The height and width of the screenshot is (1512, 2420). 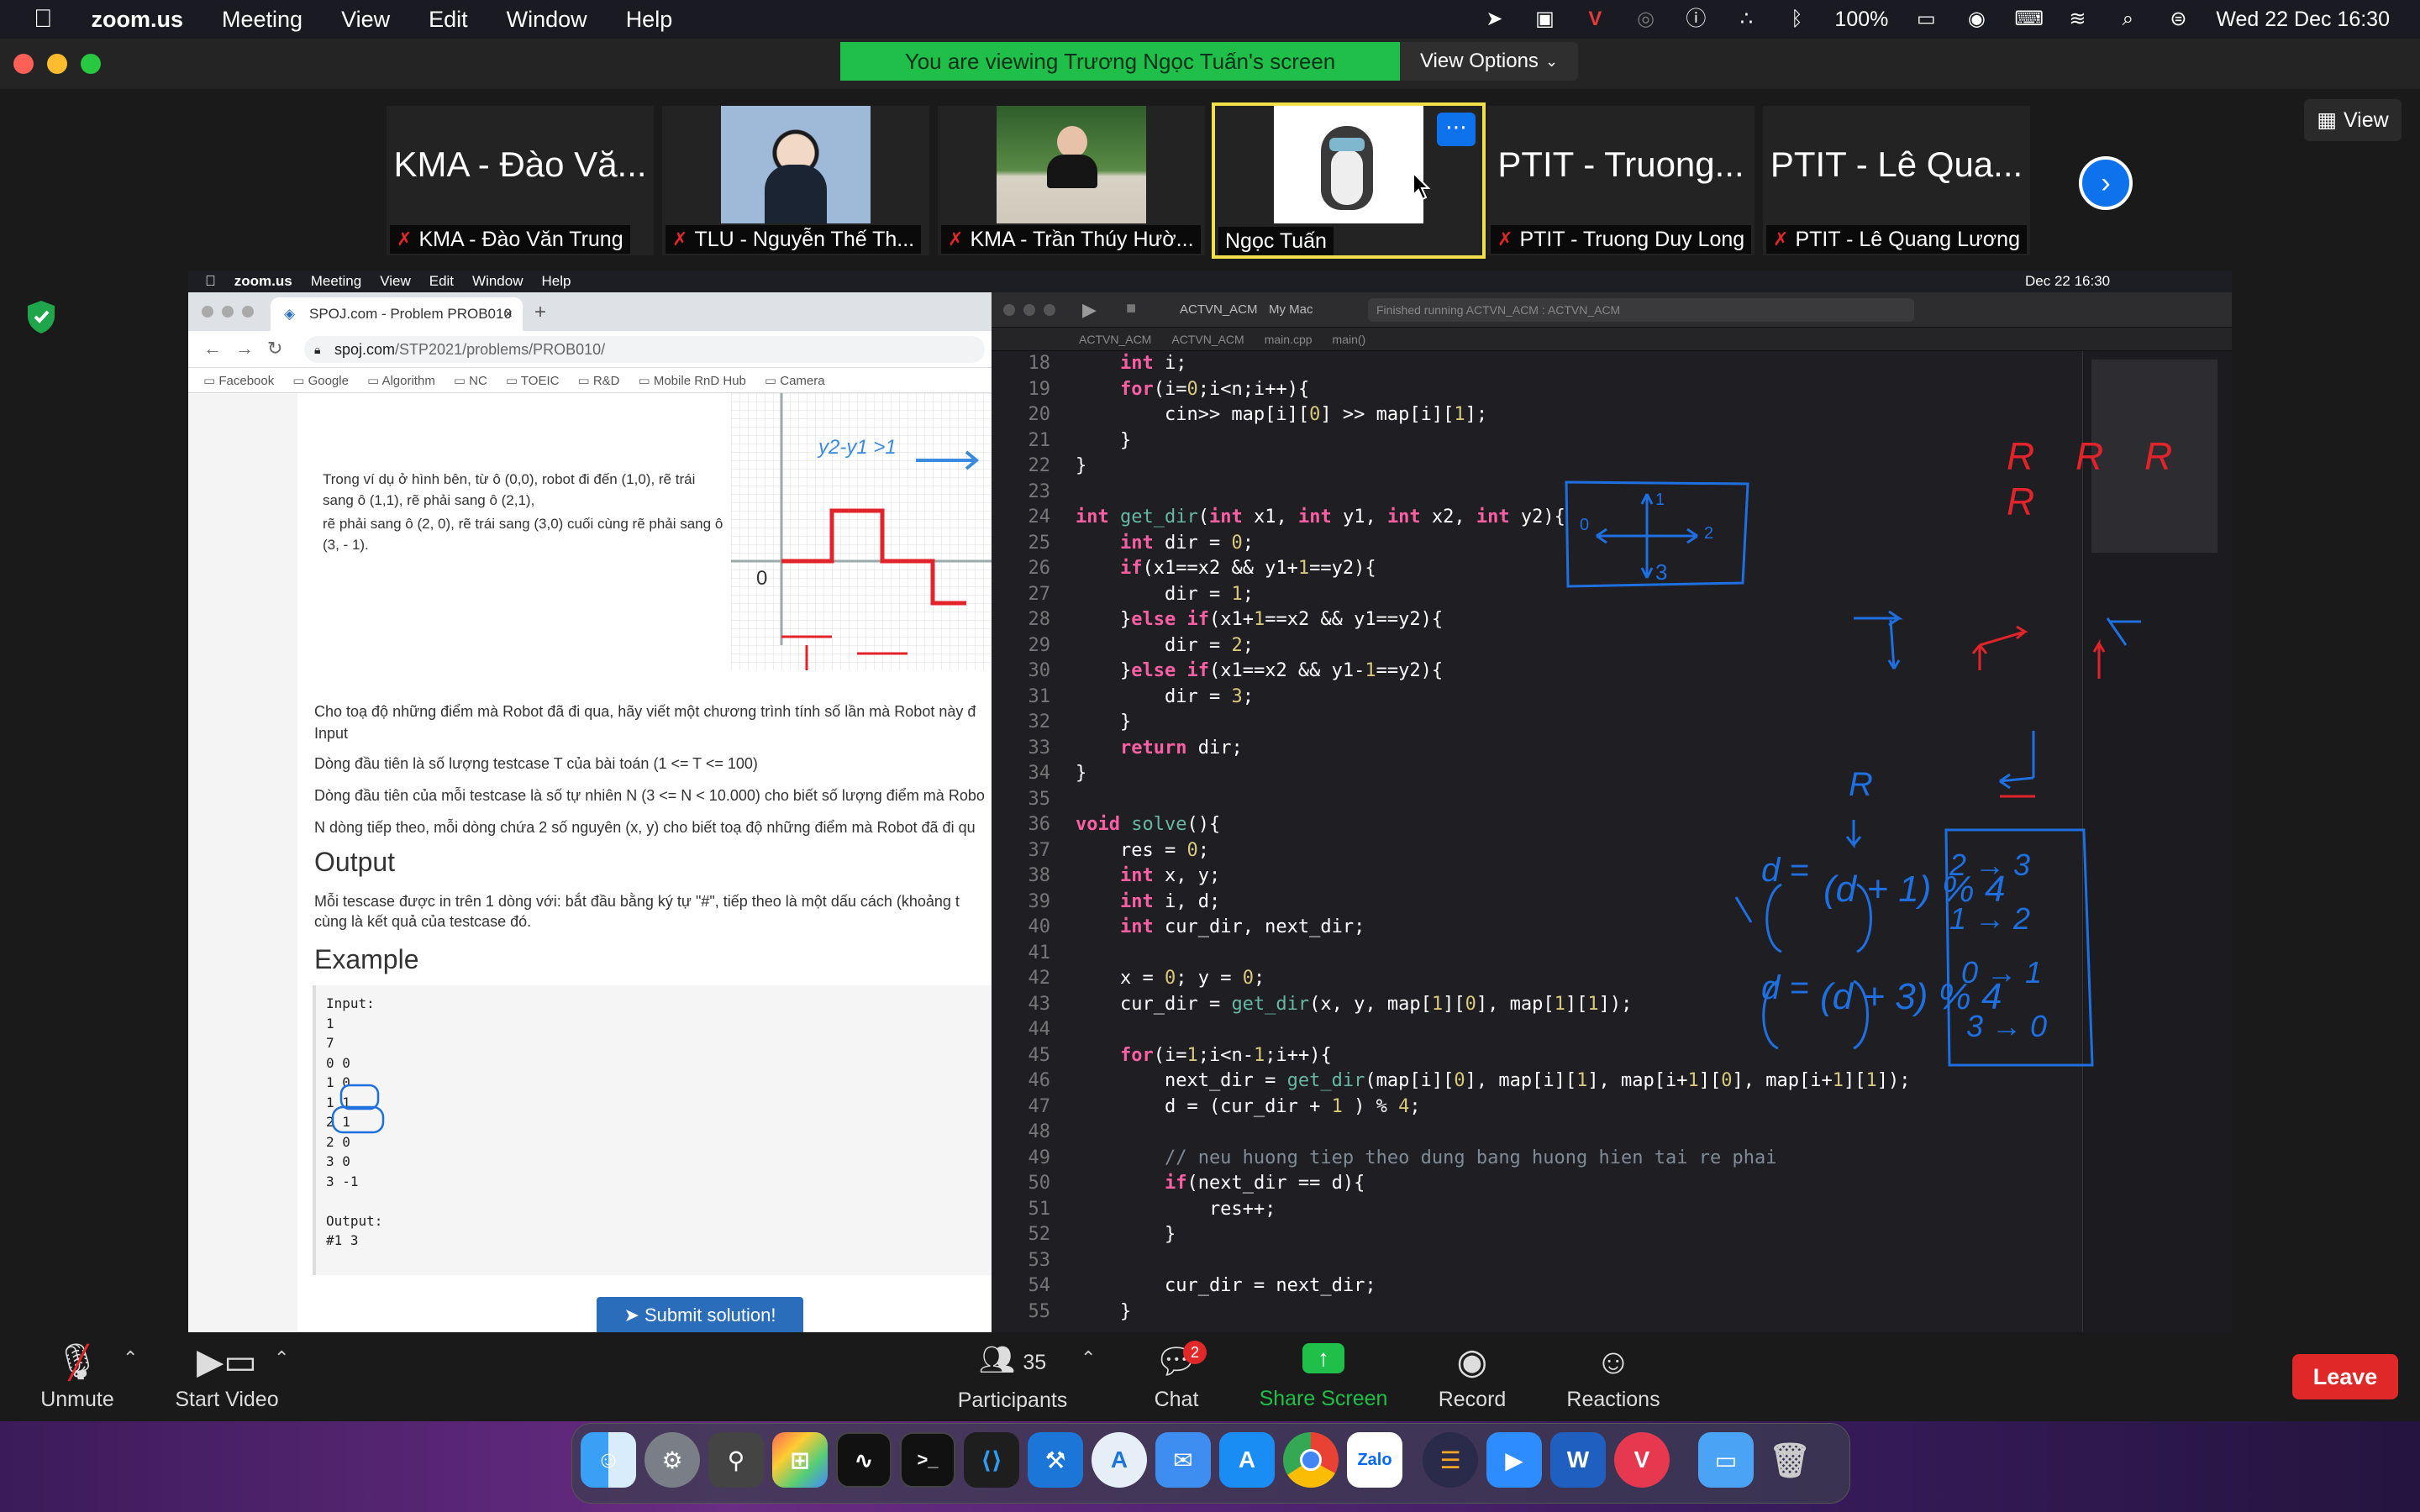 What do you see at coordinates (608, 1460) in the screenshot?
I see `finder-icon: ☺` at bounding box center [608, 1460].